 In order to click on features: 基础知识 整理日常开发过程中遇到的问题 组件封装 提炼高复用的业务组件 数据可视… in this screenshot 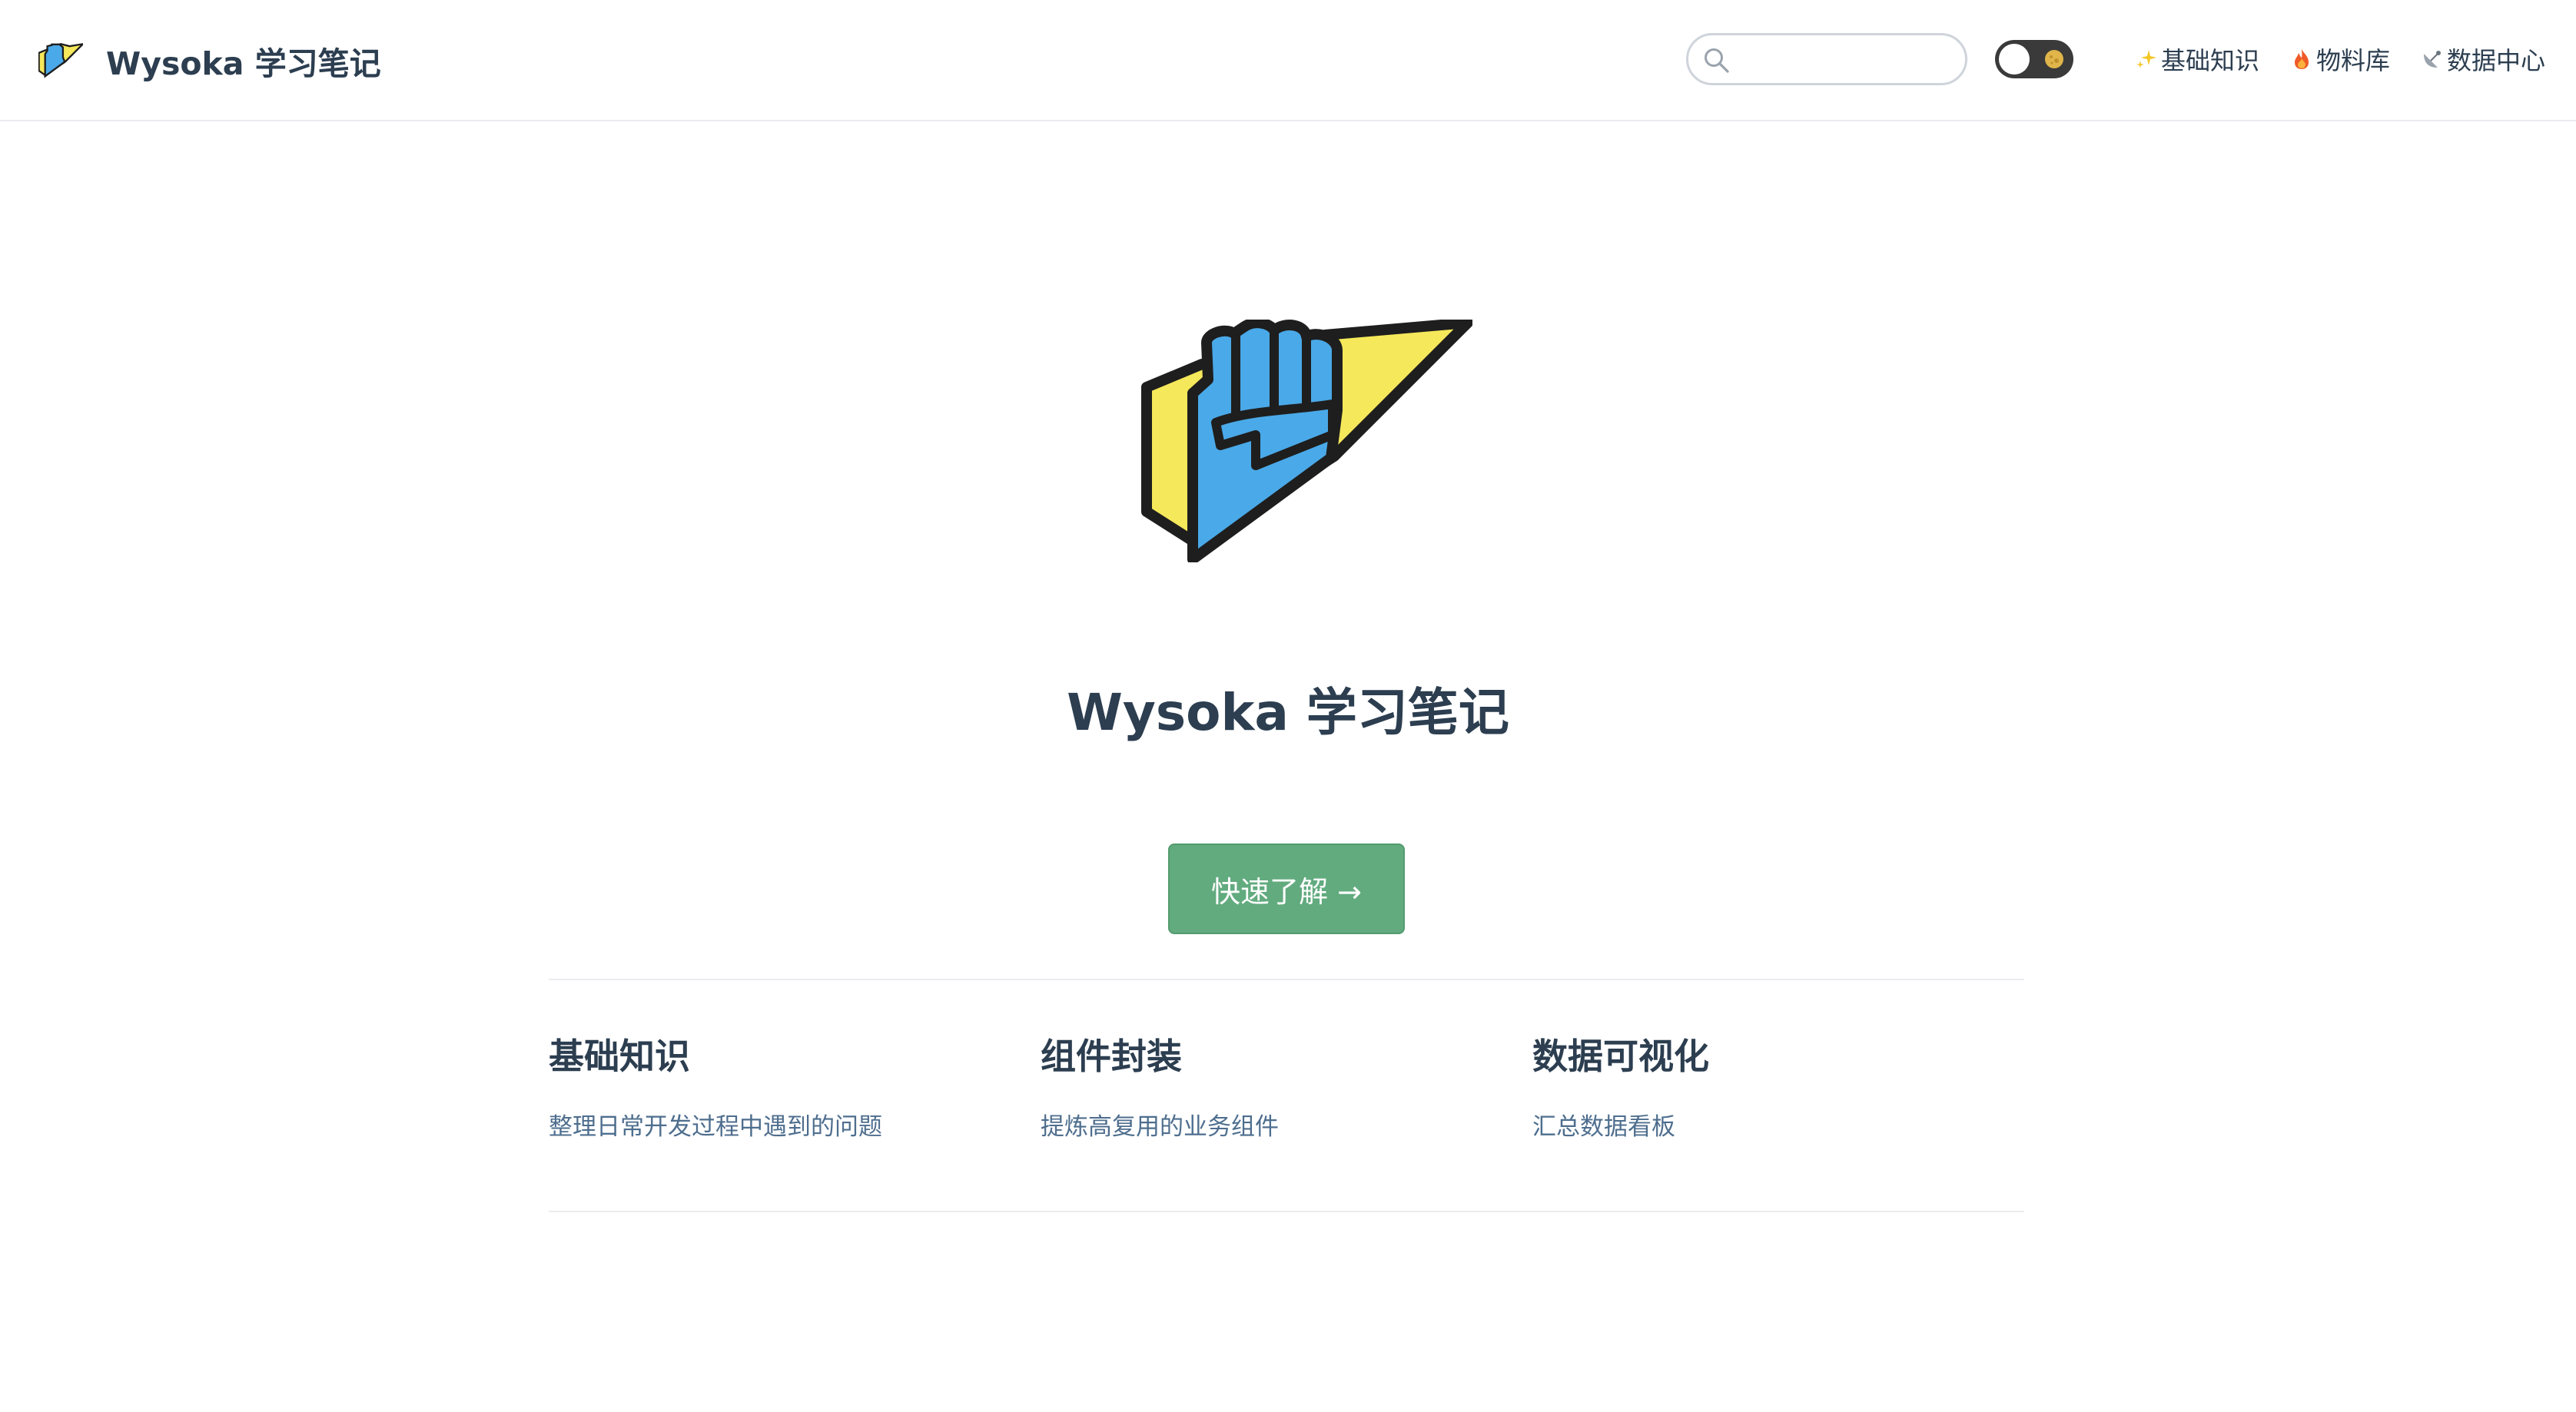, I will do `click(1286, 1089)`.